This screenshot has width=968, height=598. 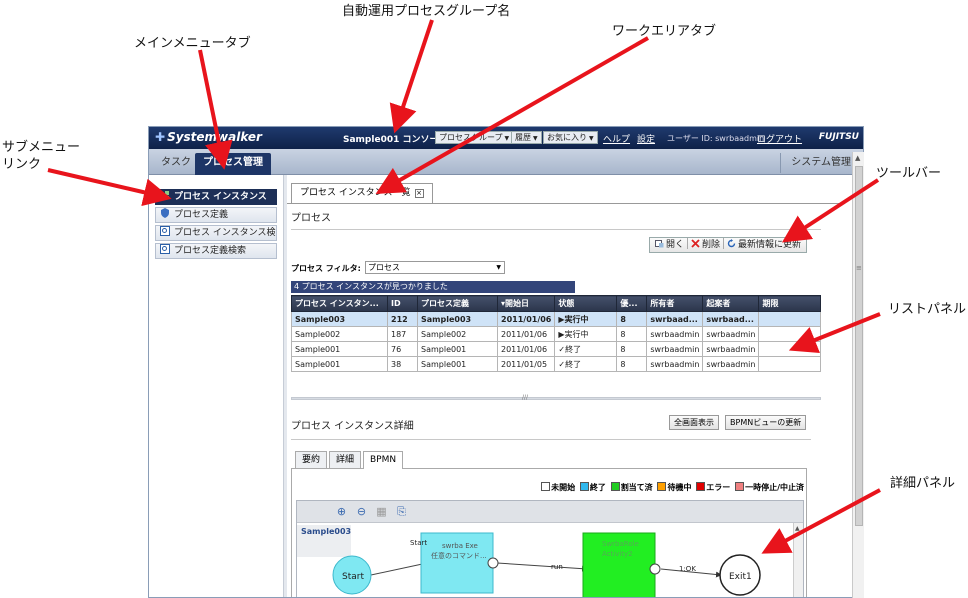 What do you see at coordinates (361, 511) in the screenshot?
I see `zoom-out-icon: ⊖` at bounding box center [361, 511].